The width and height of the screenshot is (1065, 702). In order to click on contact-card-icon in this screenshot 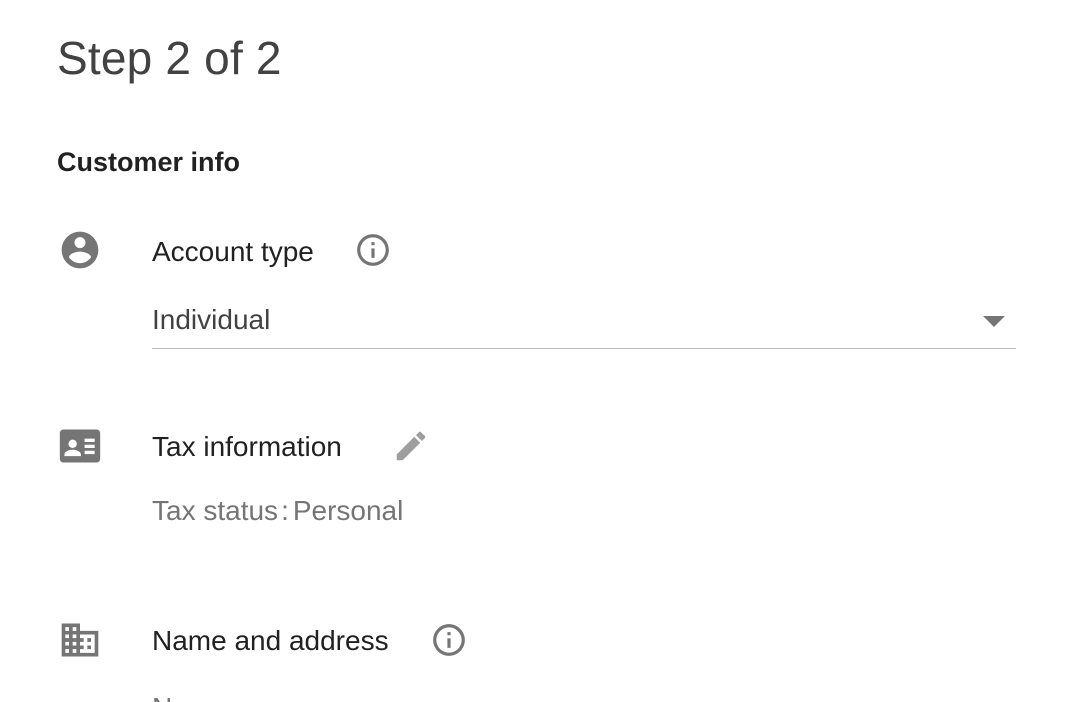, I will do `click(80, 446)`.